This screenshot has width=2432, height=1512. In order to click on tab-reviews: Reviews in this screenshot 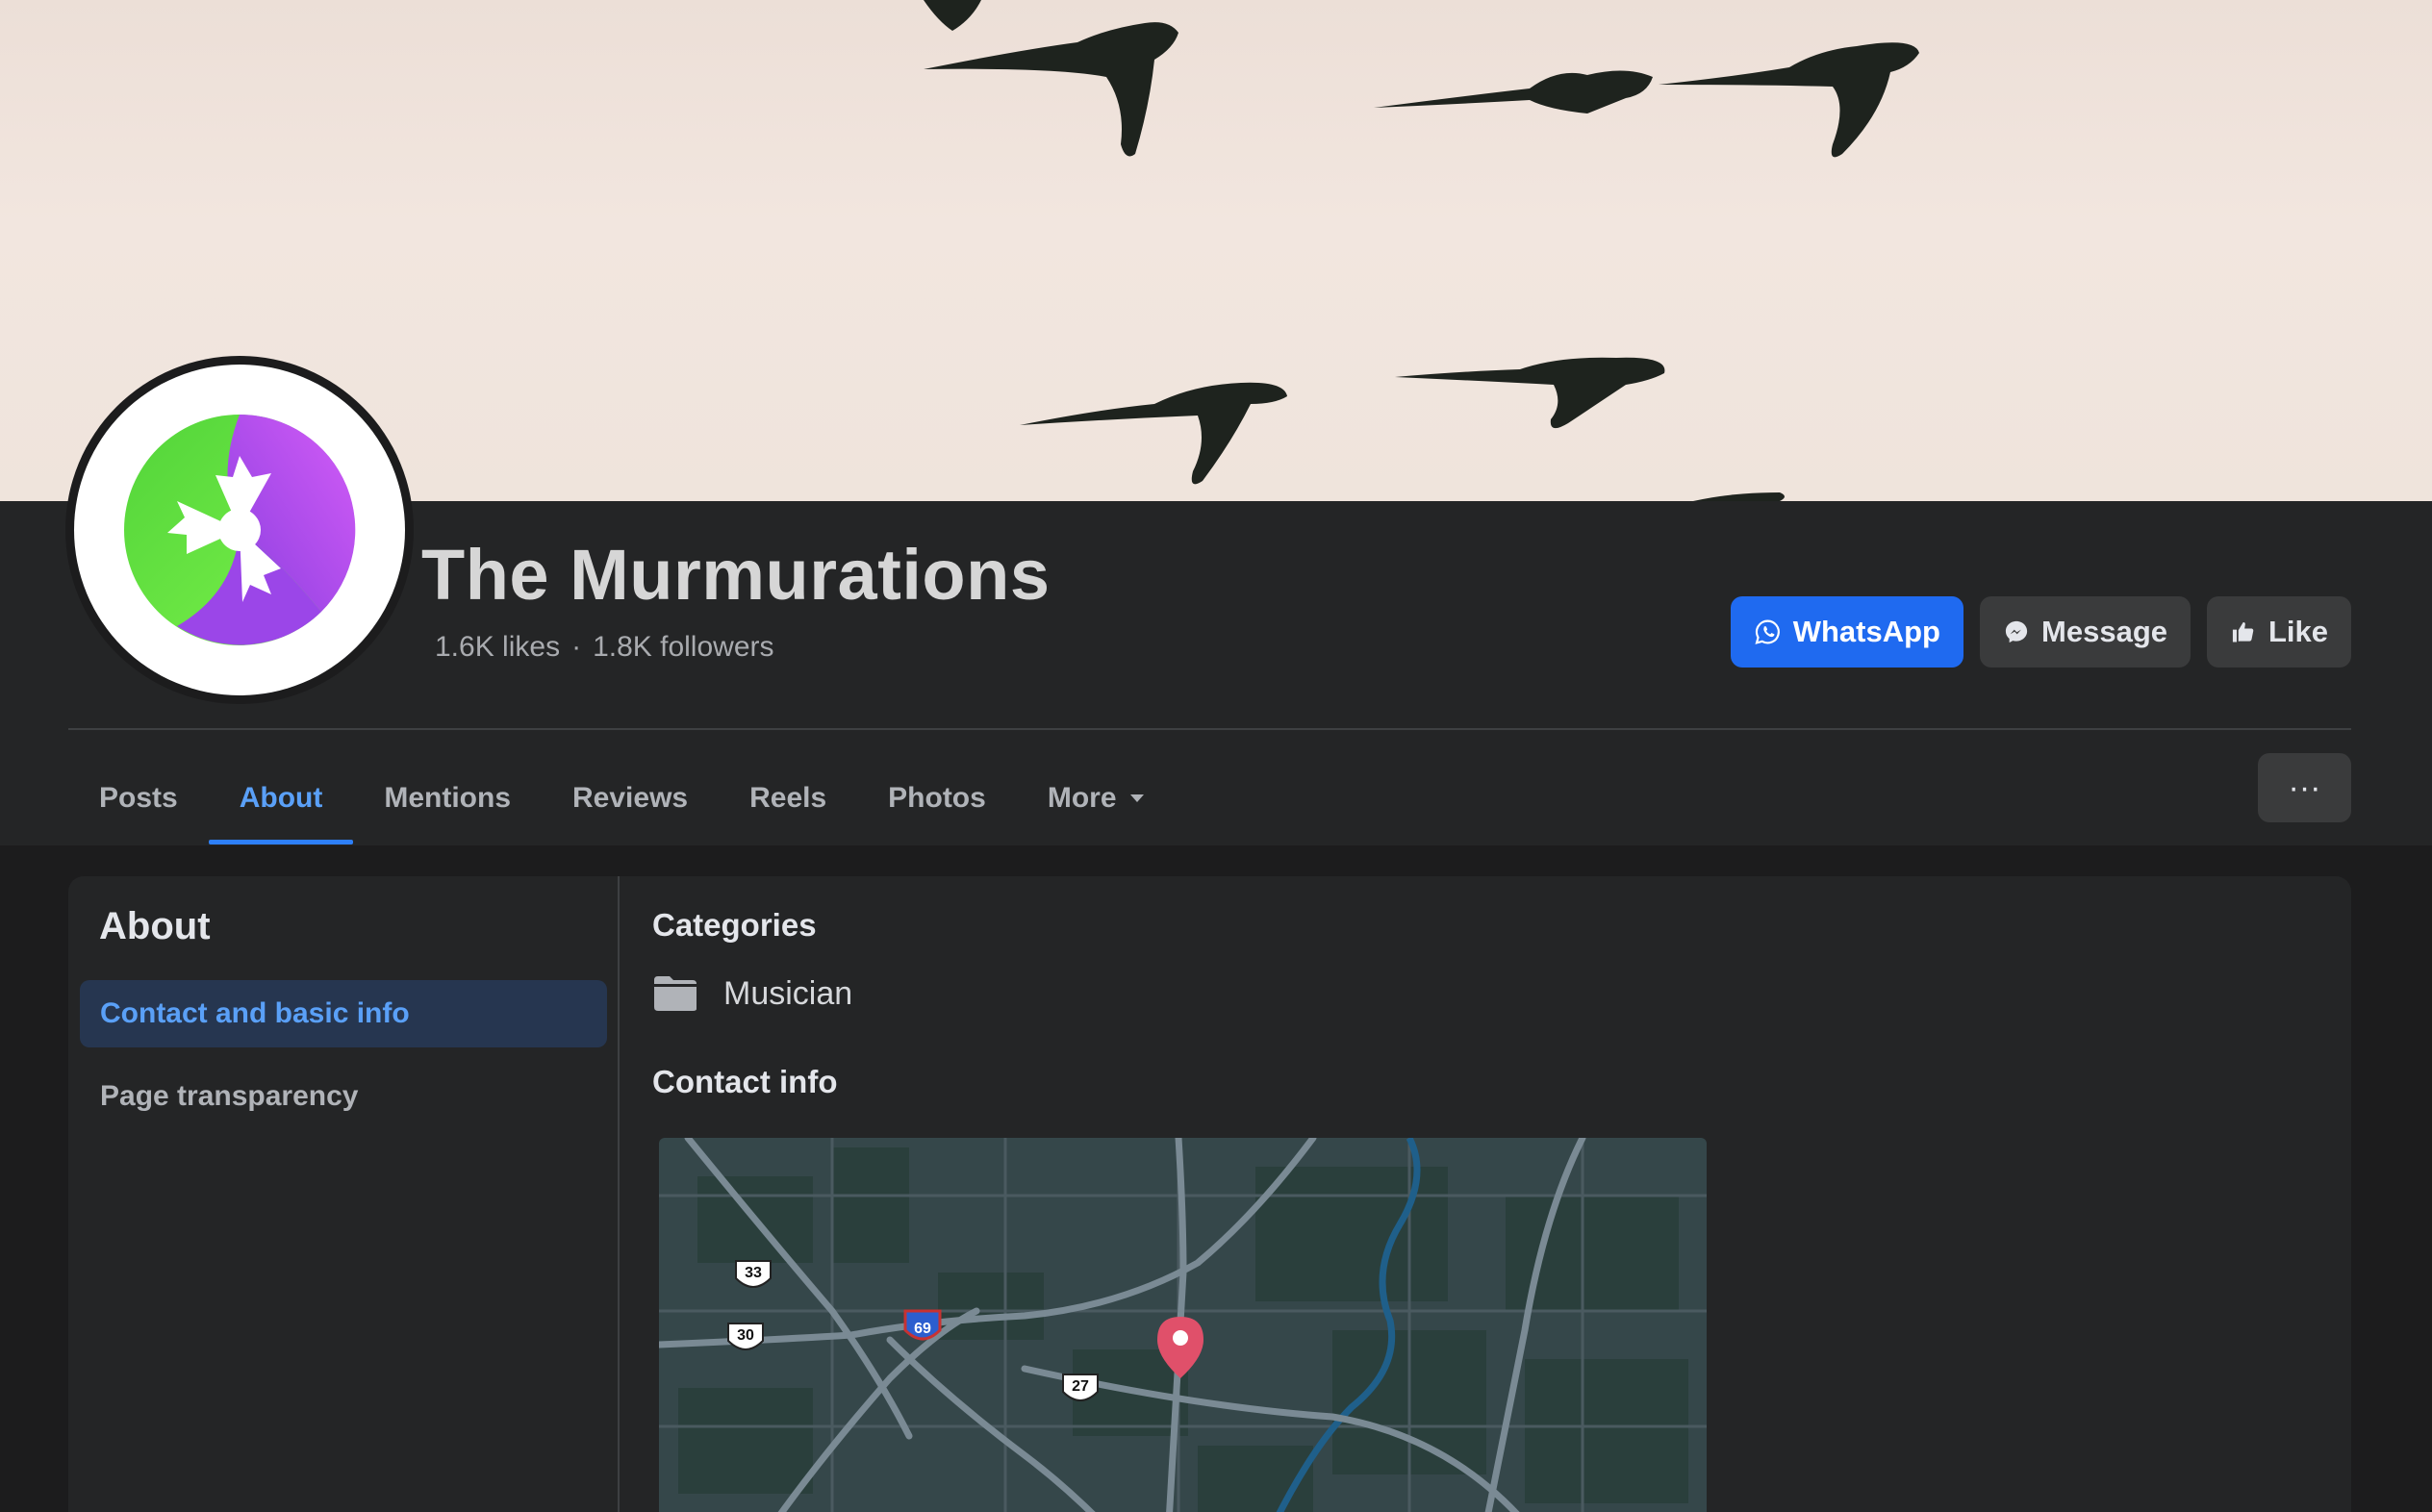, I will do `click(630, 798)`.